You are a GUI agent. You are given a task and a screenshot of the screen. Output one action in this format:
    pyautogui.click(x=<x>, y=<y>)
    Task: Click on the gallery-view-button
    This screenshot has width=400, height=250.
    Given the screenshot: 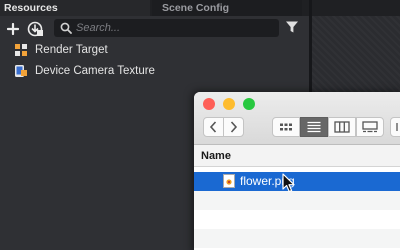 What is the action you would take?
    pyautogui.click(x=370, y=127)
    